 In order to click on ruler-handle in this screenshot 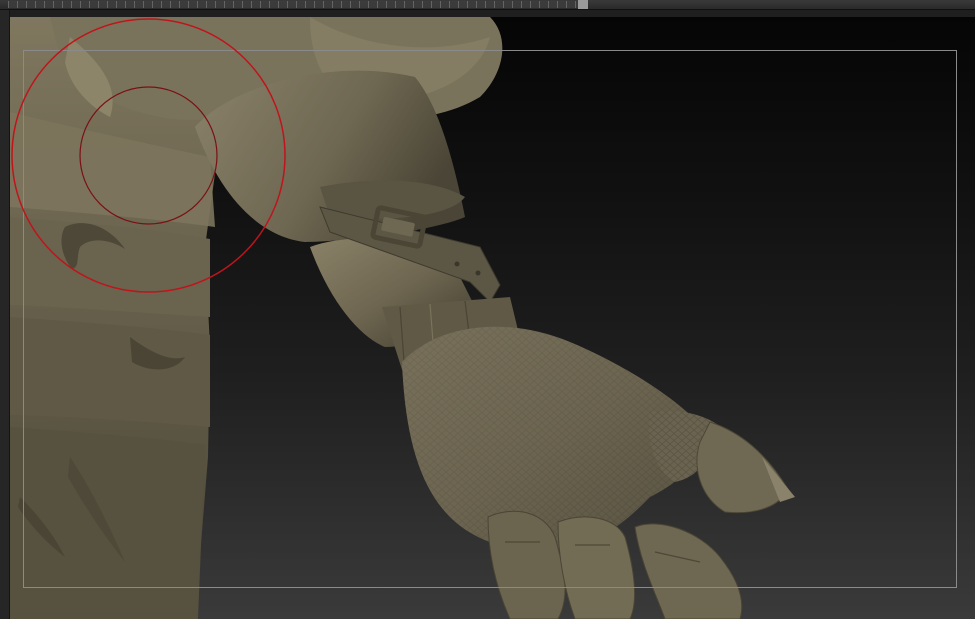, I will do `click(583, 4)`.